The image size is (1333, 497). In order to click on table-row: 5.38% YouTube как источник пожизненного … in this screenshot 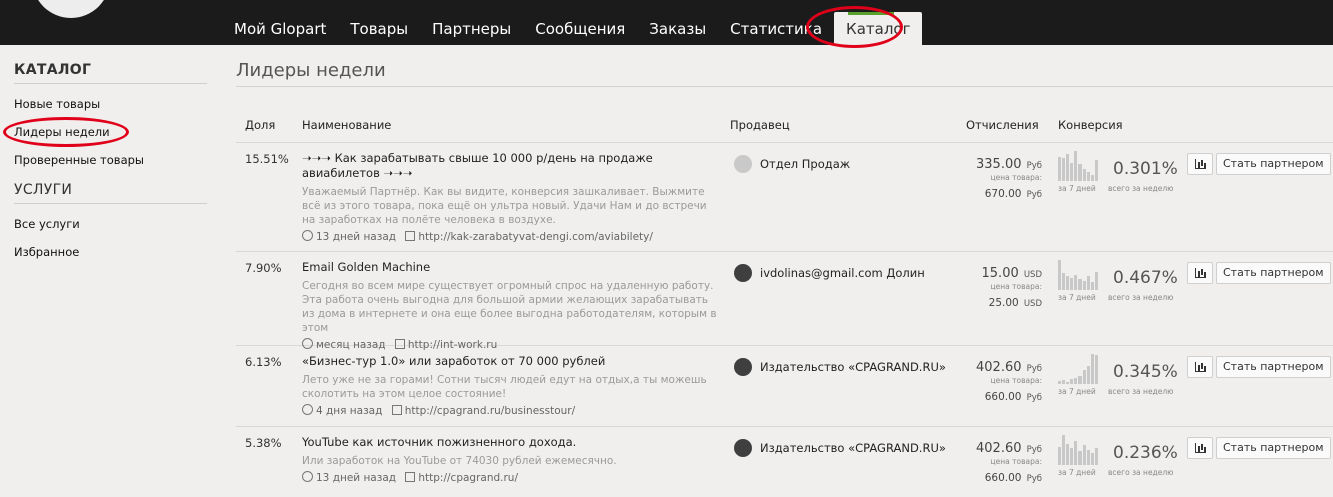, I will do `click(784, 462)`.